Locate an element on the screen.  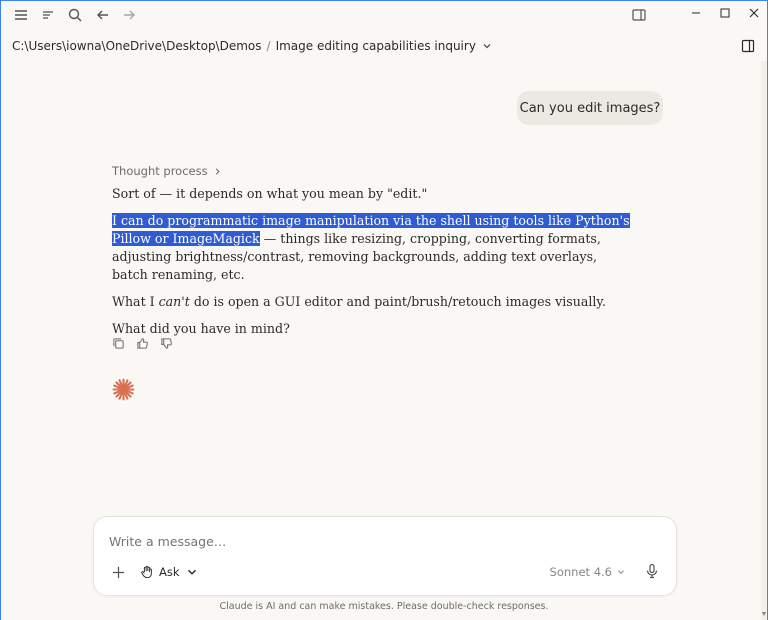
hand-icon is located at coordinates (146, 572).